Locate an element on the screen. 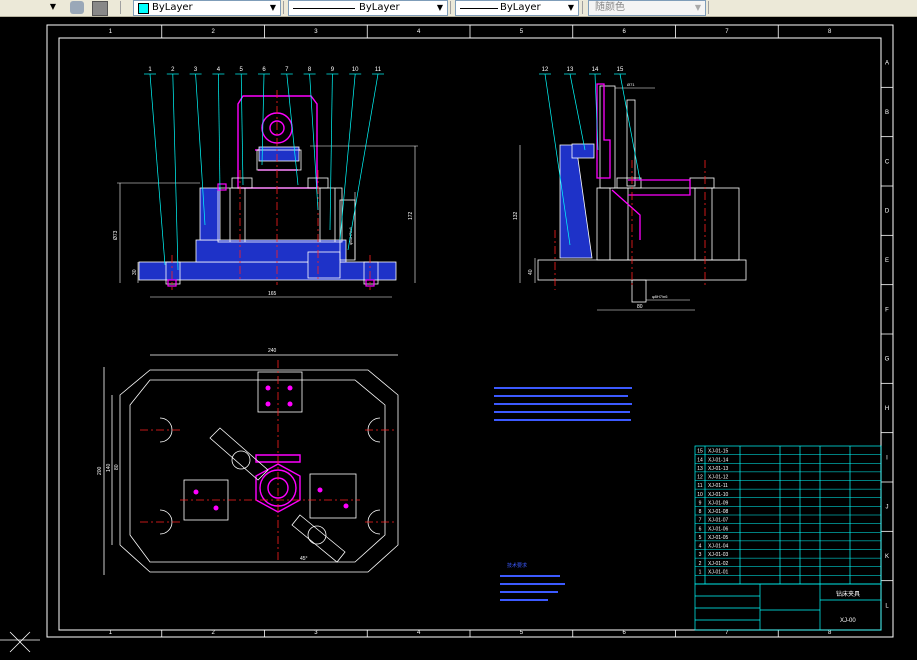  parts-row-code: XJ-01-05 is located at coordinates (718, 538).